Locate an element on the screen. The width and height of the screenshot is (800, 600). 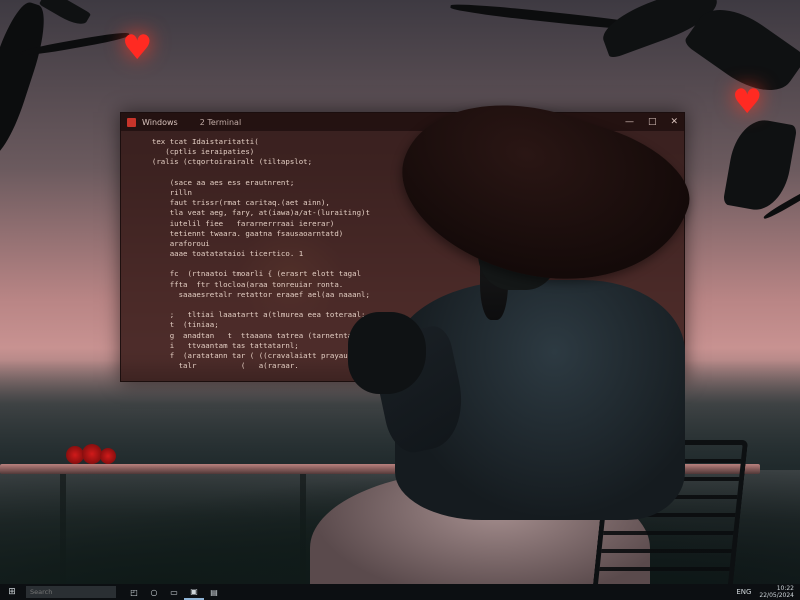
figure-hand is located at coordinates (387, 353).